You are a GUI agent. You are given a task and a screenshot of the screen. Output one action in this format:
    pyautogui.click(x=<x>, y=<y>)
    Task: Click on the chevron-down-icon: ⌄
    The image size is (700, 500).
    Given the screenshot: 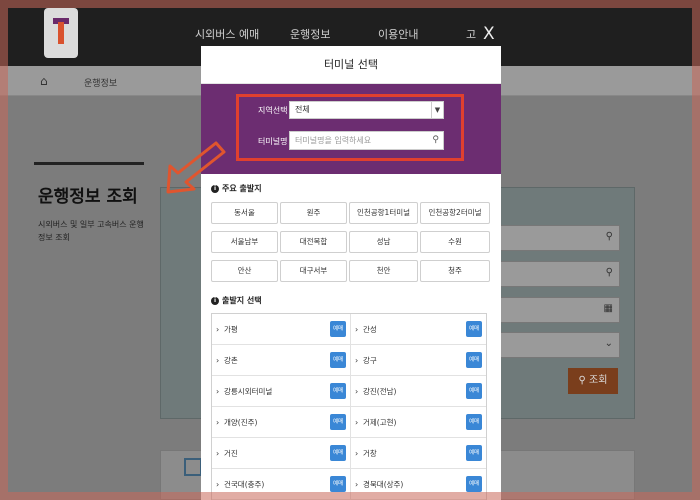 What is the action you would take?
    pyautogui.click(x=608, y=343)
    